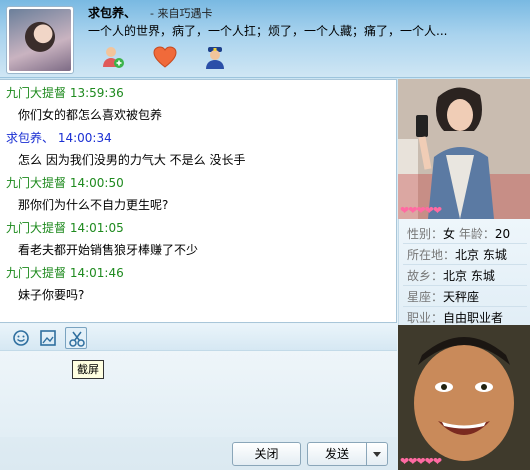 This screenshot has height=470, width=530. Describe the element at coordinates (113, 57) in the screenshot. I see `add-friend-icon` at that location.